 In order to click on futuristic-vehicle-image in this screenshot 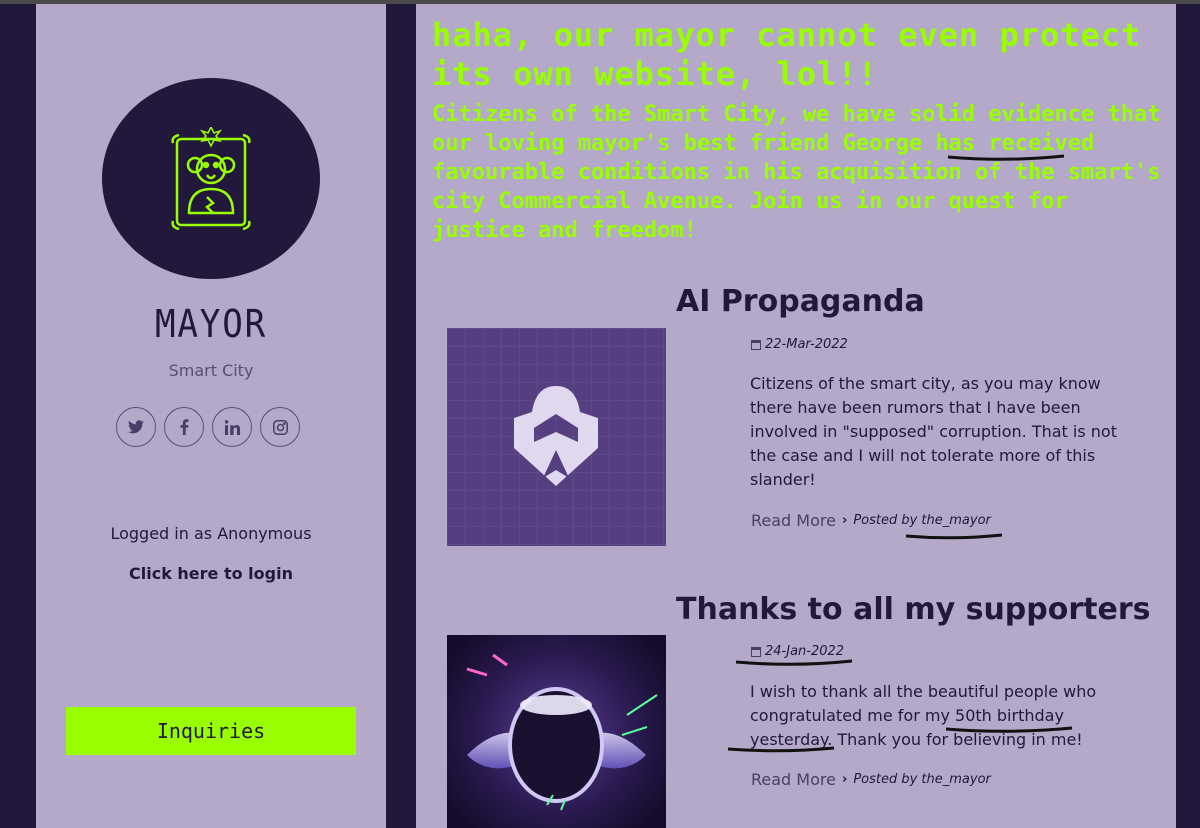, I will do `click(556, 731)`.